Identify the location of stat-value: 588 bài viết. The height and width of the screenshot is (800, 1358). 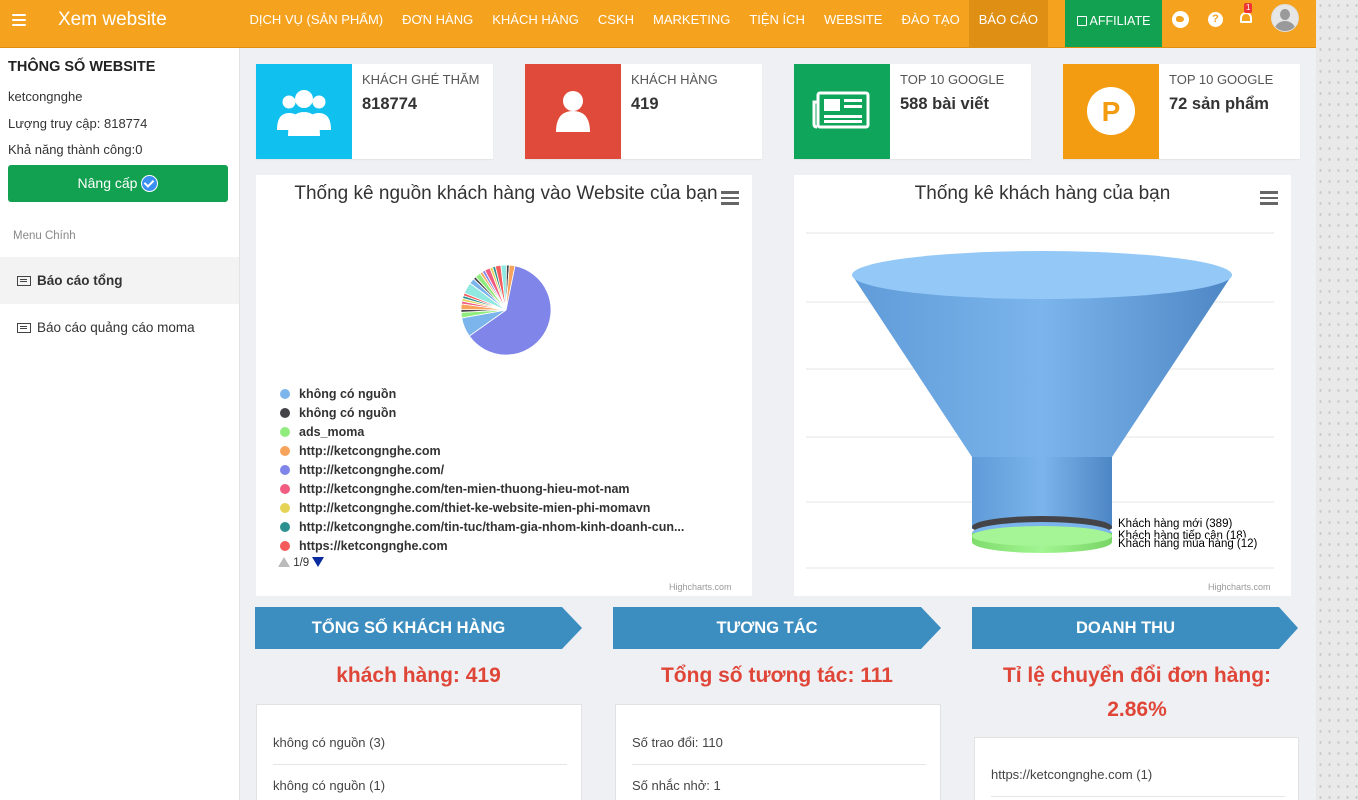
(944, 104).